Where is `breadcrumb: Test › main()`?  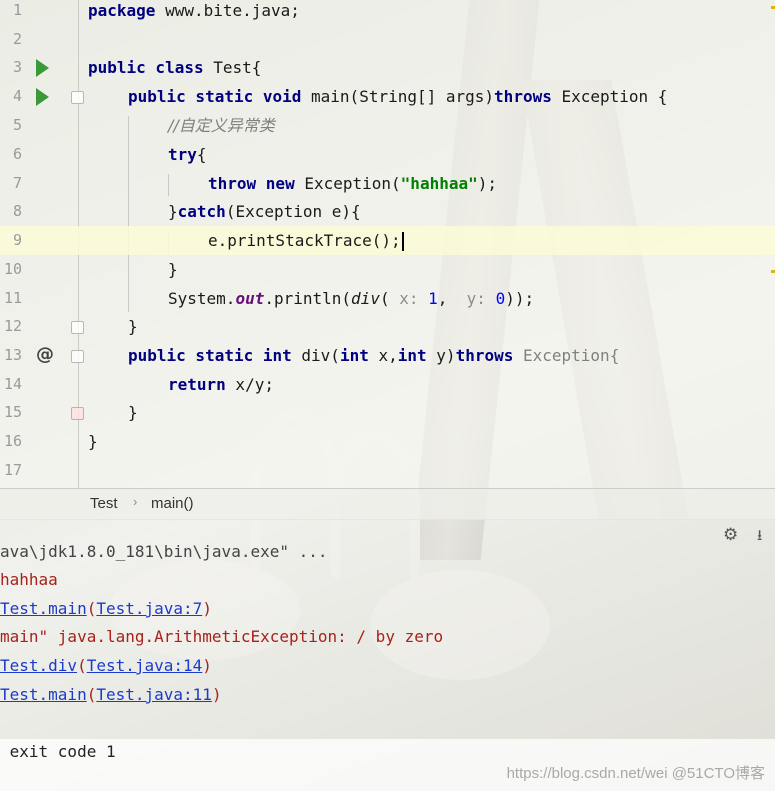 breadcrumb: Test › main() is located at coordinates (387, 504).